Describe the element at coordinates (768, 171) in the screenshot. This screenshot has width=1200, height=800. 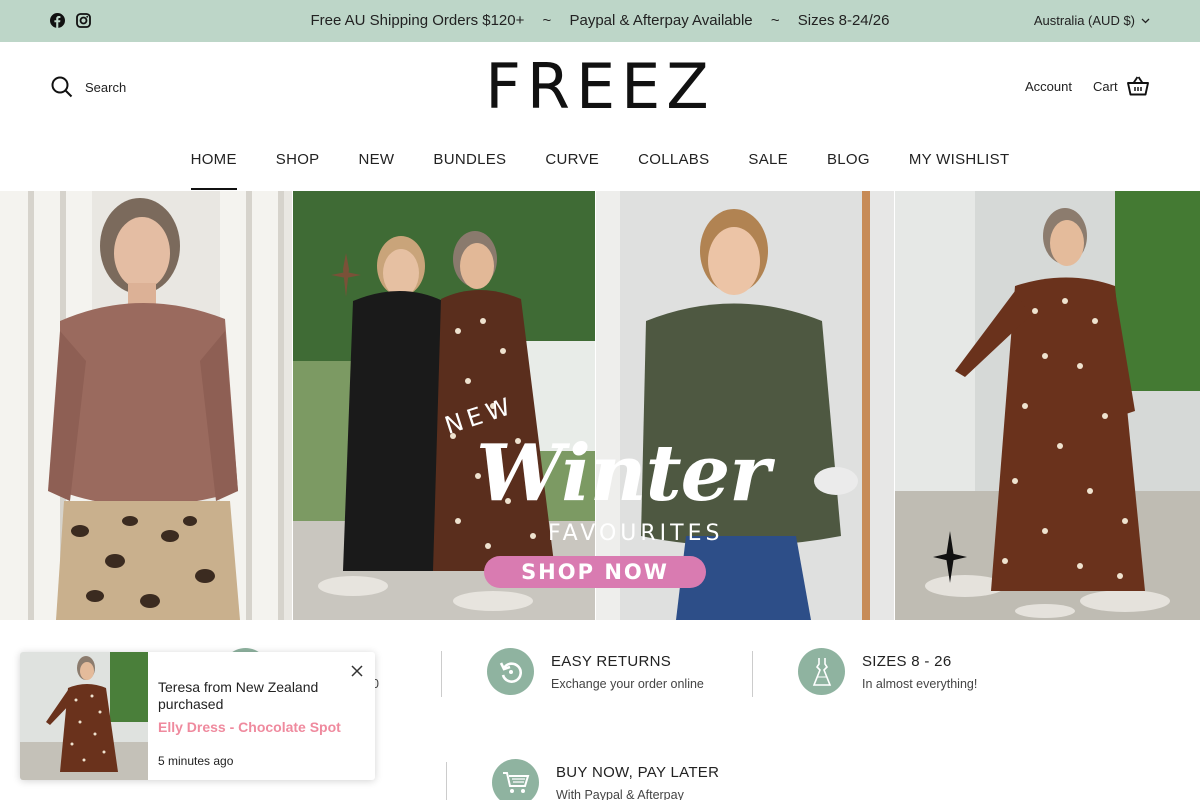
I see `nav-item-sale: SALE` at that location.